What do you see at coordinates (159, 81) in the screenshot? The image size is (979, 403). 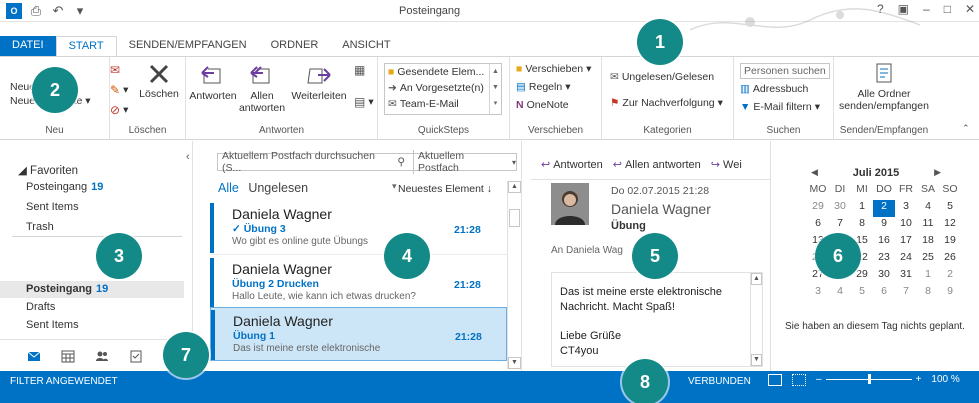 I see `delete-button: Löschen` at bounding box center [159, 81].